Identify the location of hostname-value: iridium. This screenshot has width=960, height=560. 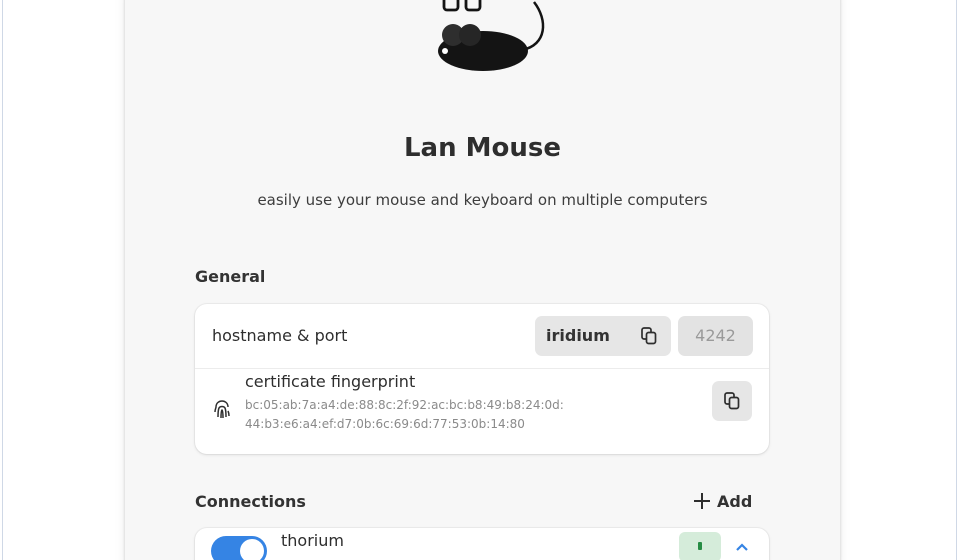
(578, 335).